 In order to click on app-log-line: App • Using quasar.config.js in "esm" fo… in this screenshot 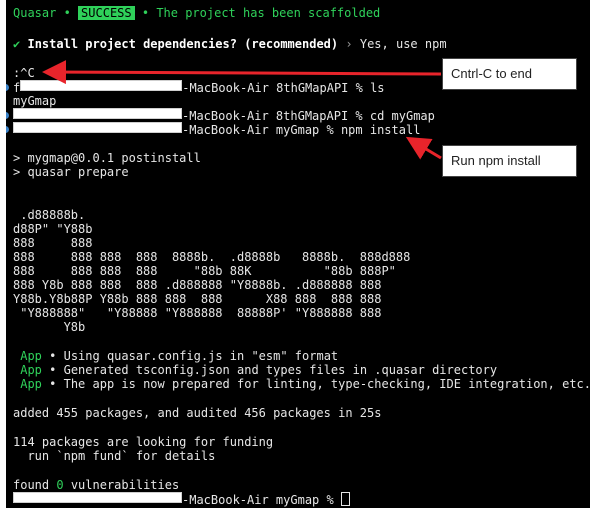, I will do `click(179, 356)`.